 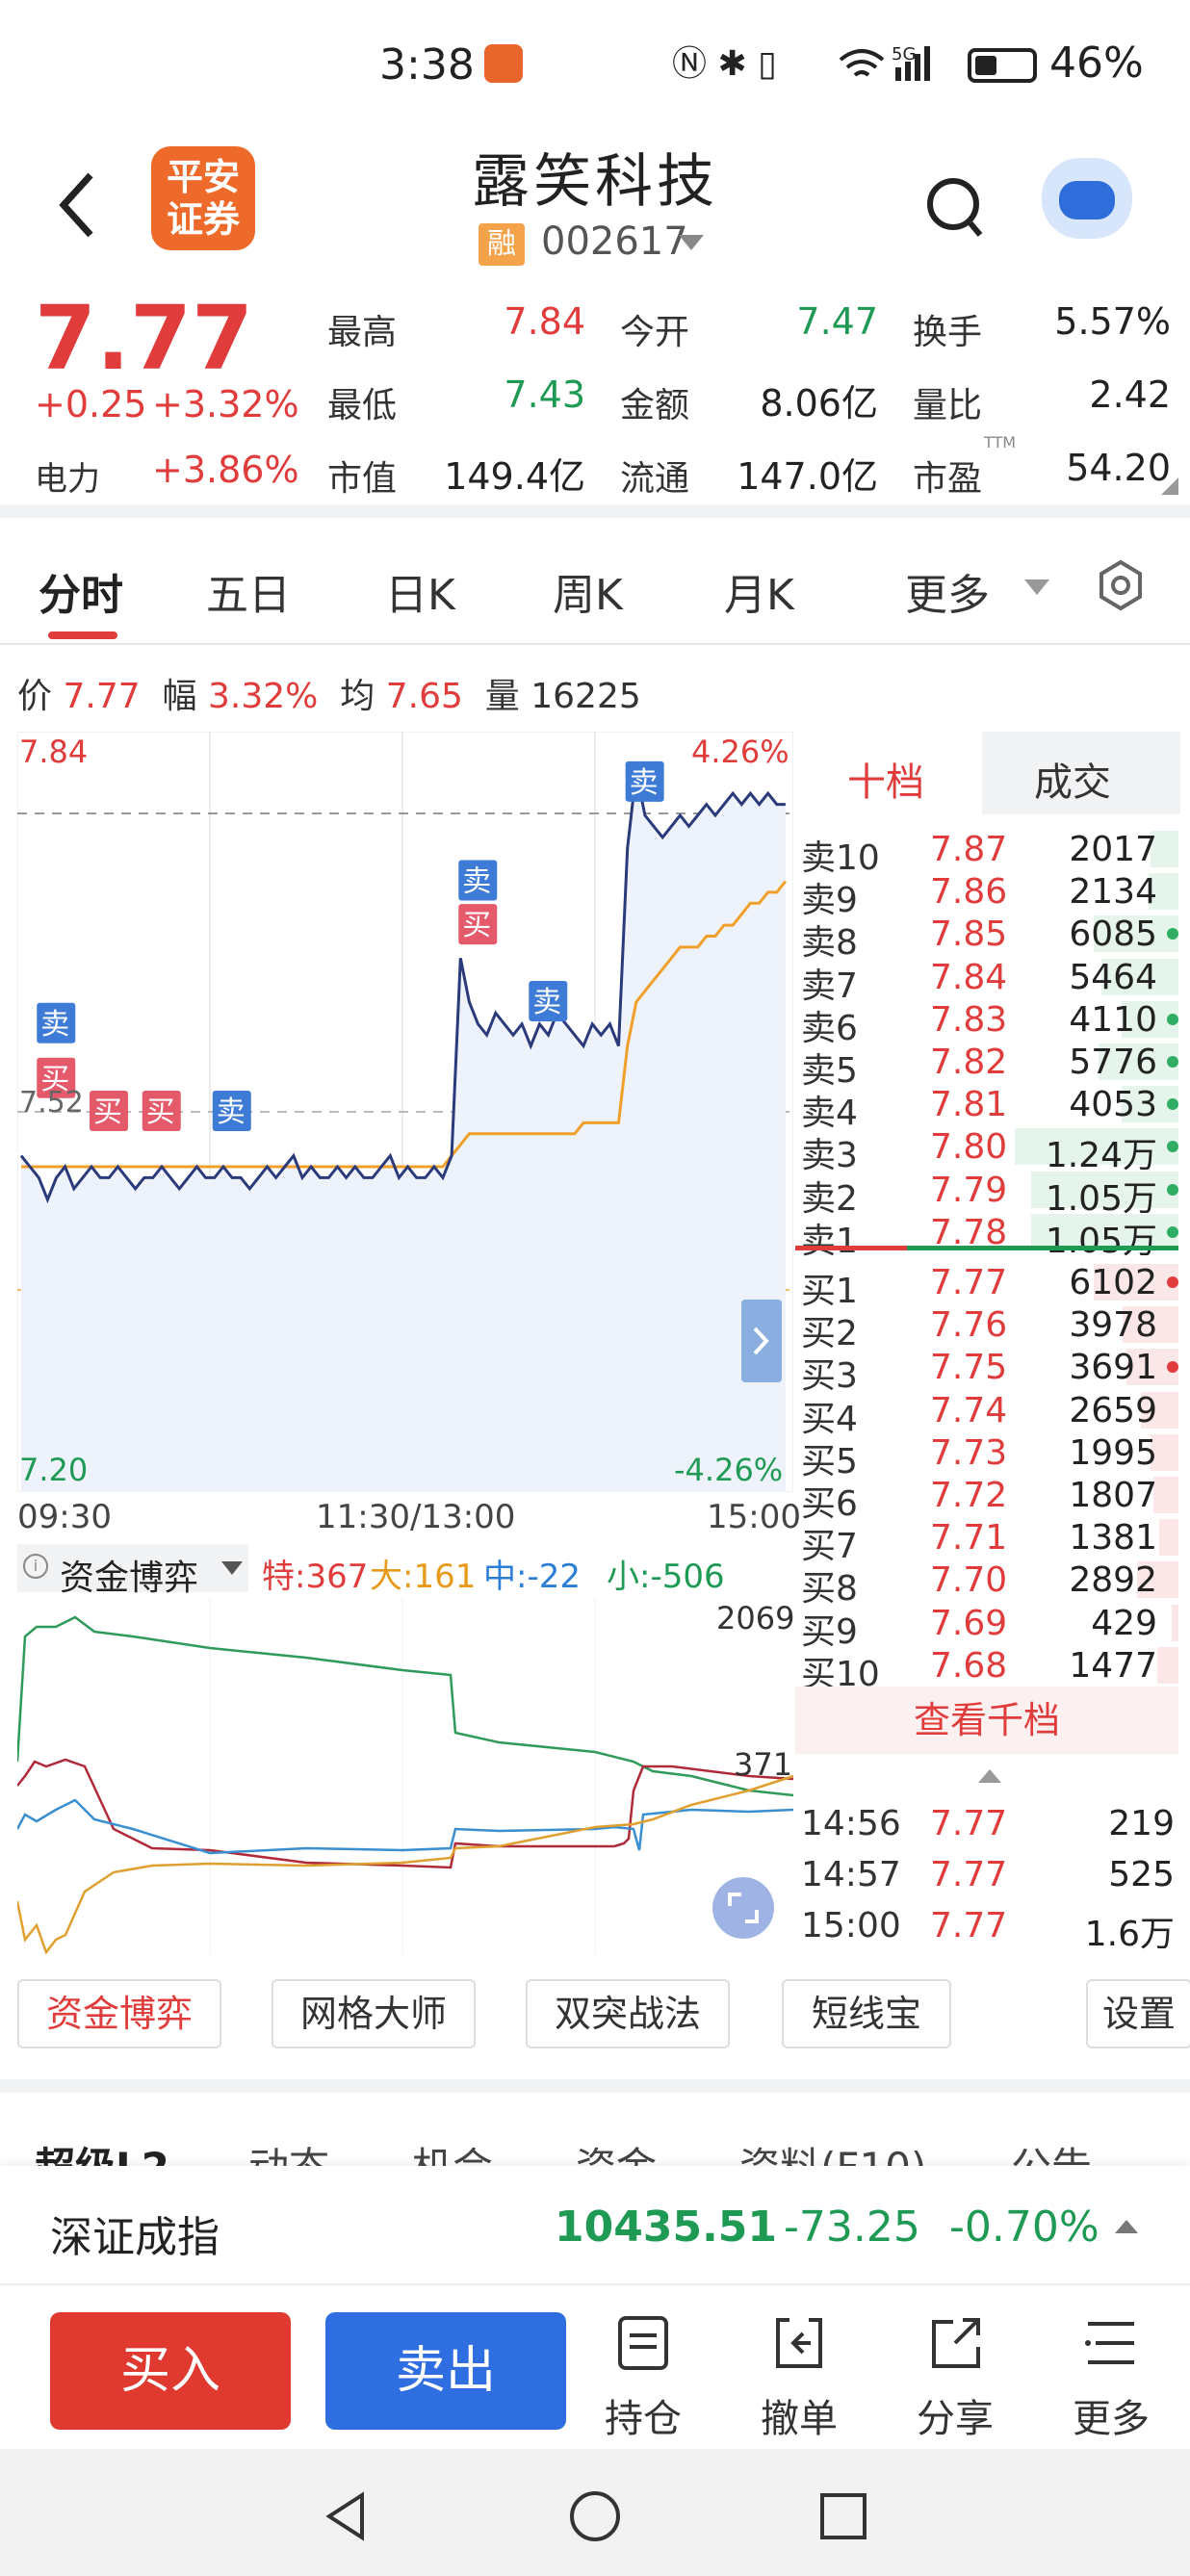 I want to click on buy-button: 买入, so click(x=171, y=2371).